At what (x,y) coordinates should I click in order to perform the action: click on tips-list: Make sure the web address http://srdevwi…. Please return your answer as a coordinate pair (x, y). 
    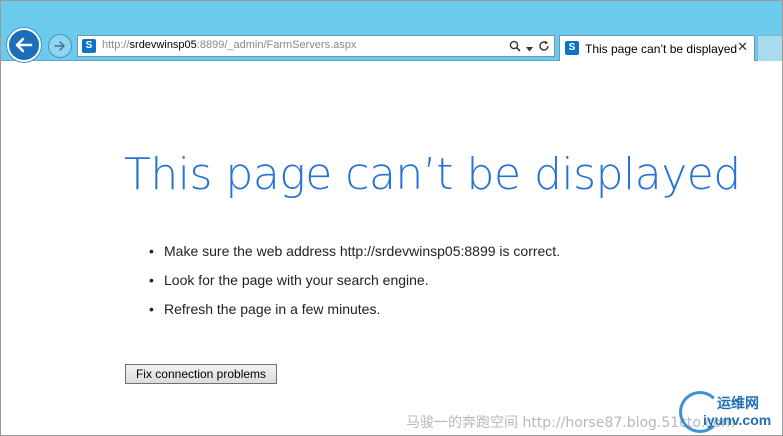
    Looking at the image, I should click on (354, 286).